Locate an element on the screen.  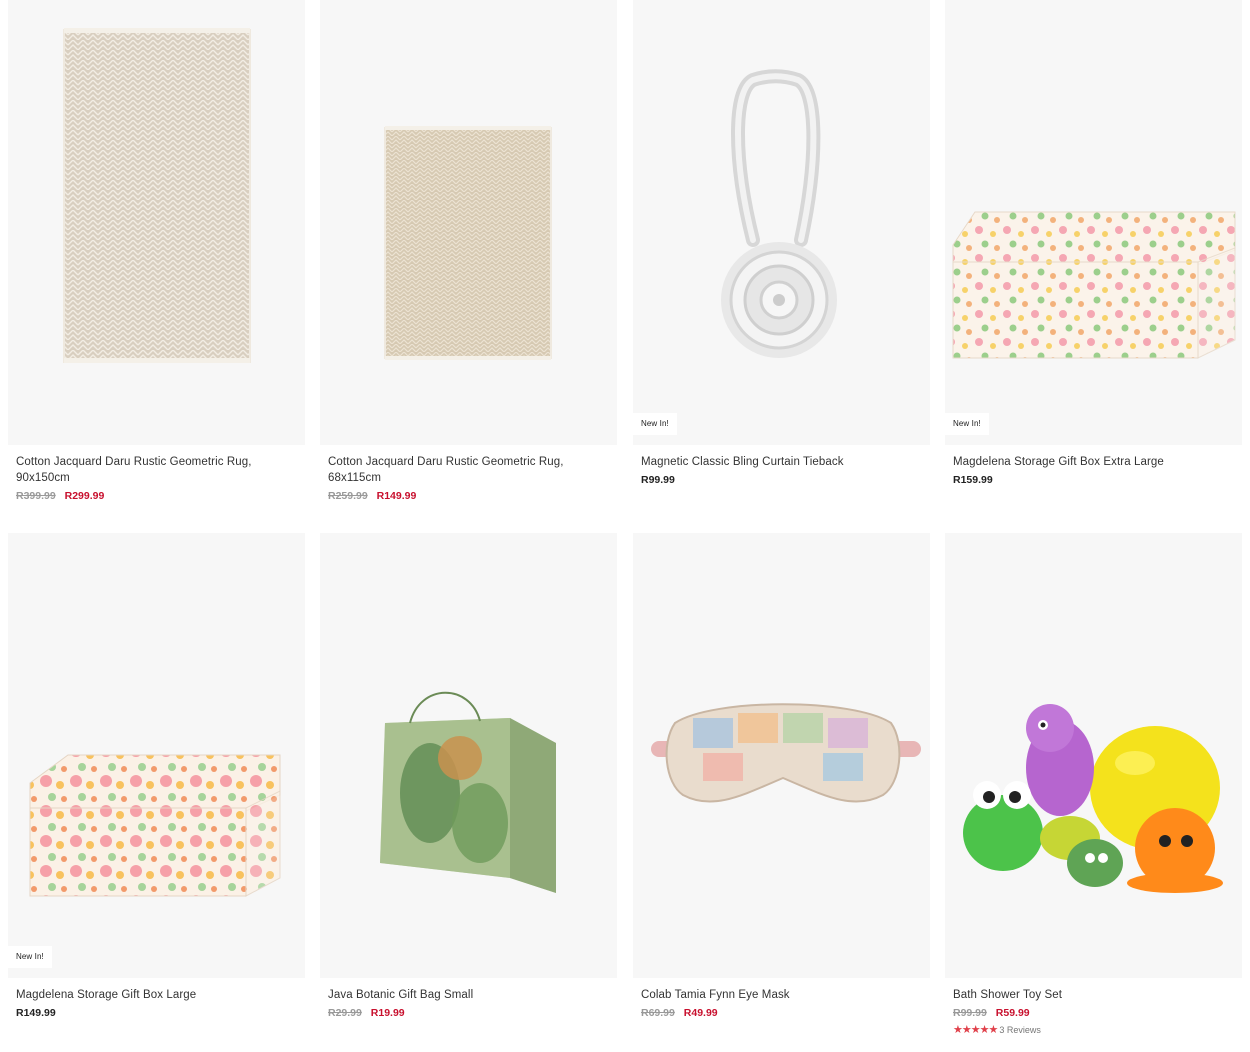
product-image-bath-toys is located at coordinates (1093, 755).